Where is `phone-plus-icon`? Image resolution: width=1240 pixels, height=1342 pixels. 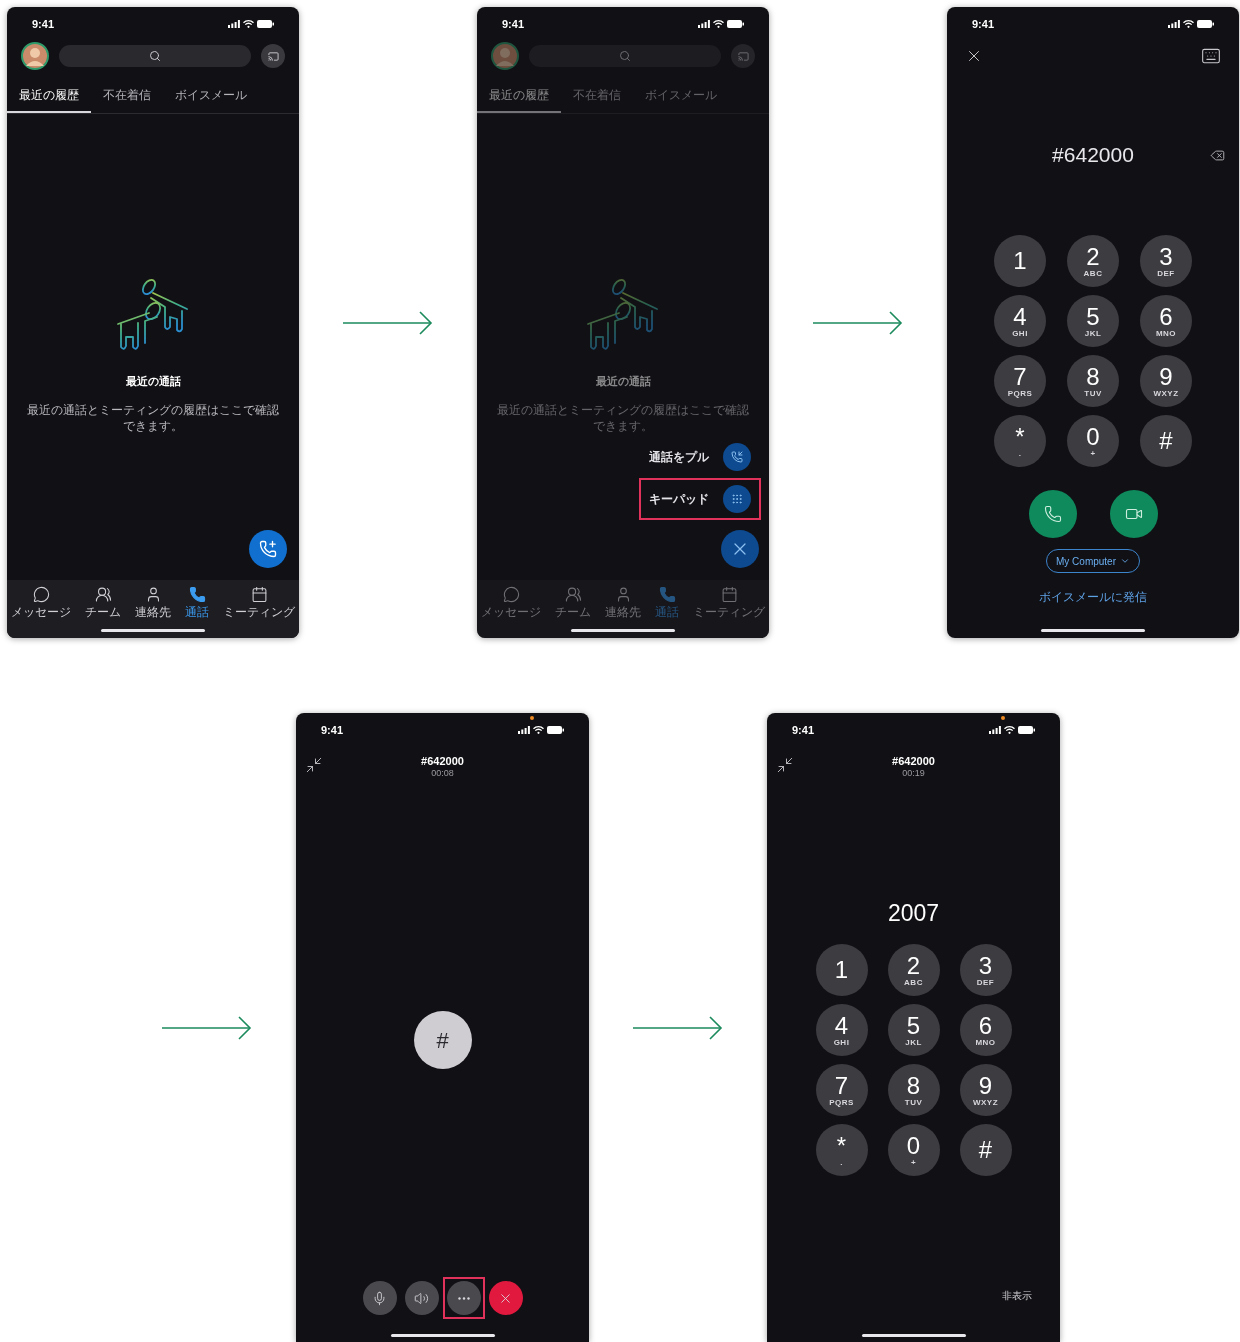
phone-plus-icon is located at coordinates (268, 549).